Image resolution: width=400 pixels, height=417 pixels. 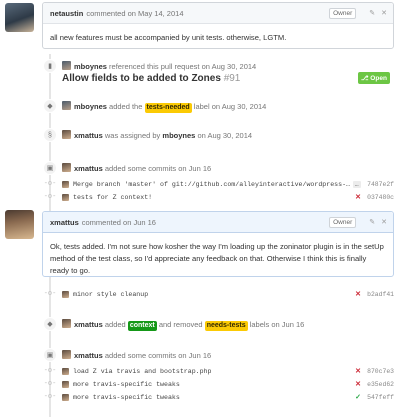 What do you see at coordinates (168, 108) in the screenshot?
I see `label-tests-needed: tests-needed` at bounding box center [168, 108].